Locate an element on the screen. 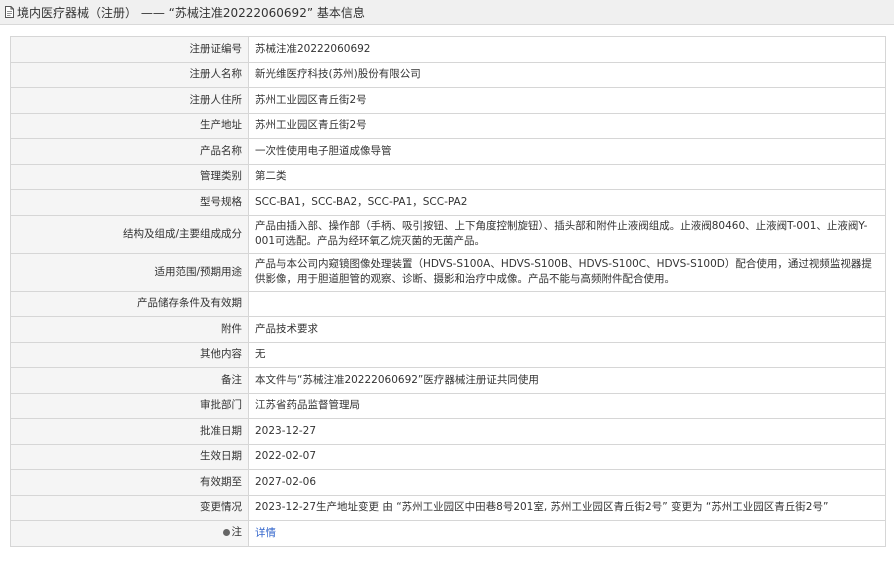 The height and width of the screenshot is (565, 894). table-row: 批准日期 2023-12-27 is located at coordinates (448, 431).